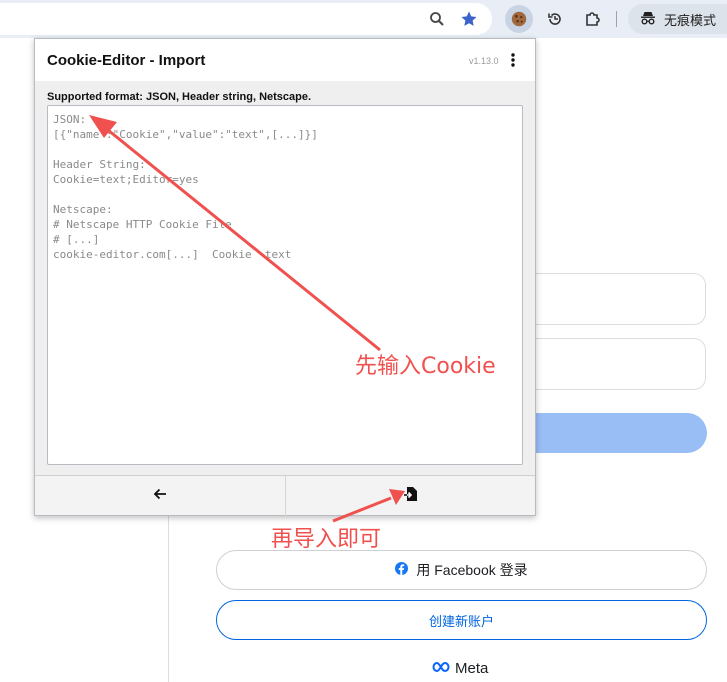 The width and height of the screenshot is (727, 682). I want to click on incognito-icon, so click(648, 19).